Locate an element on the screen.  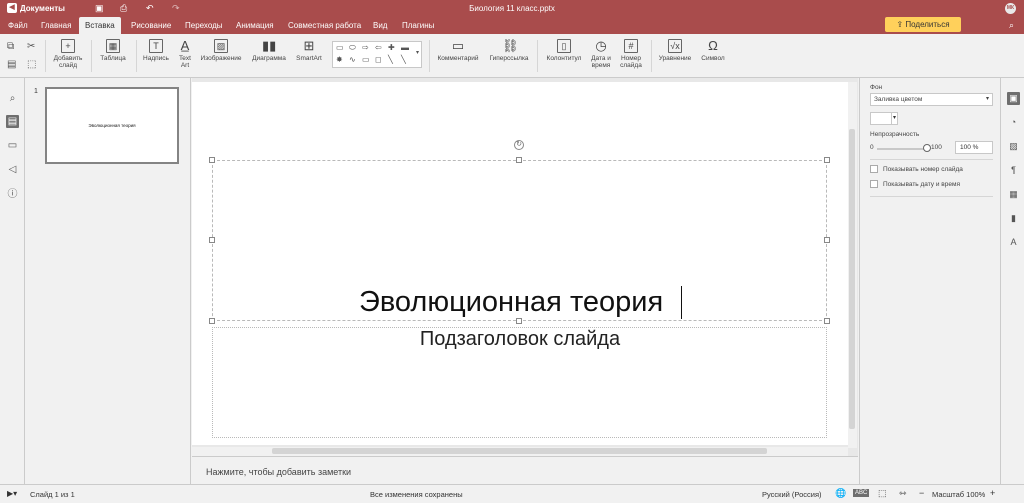
tab-collaboration: Совместная работа is located at coordinates (324, 25).